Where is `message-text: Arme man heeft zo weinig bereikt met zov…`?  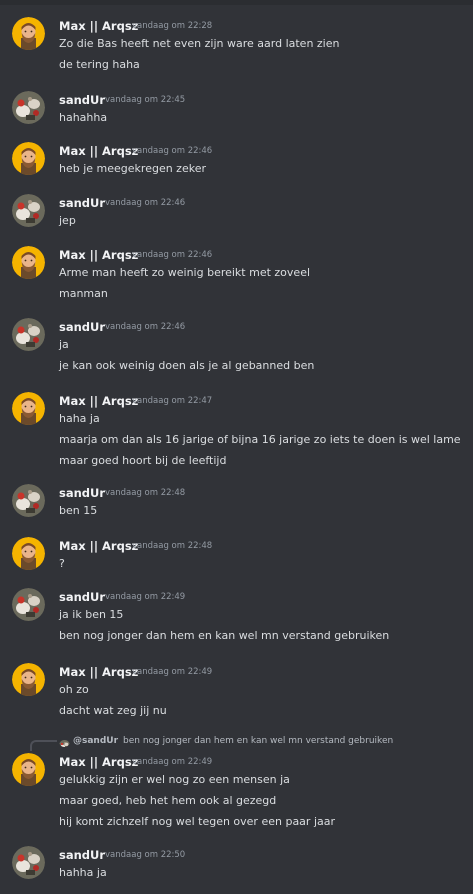 message-text: Arme man heeft zo weinig bereikt met zov… is located at coordinates (185, 272).